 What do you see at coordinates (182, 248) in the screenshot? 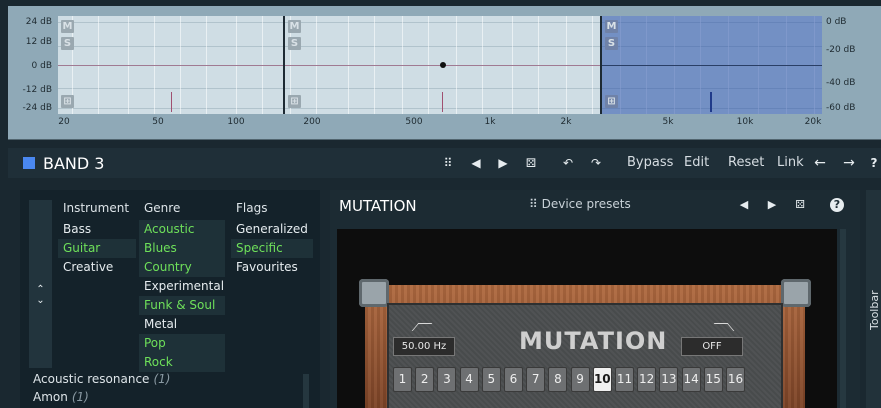
I see `filter-genre-item: Blues` at bounding box center [182, 248].